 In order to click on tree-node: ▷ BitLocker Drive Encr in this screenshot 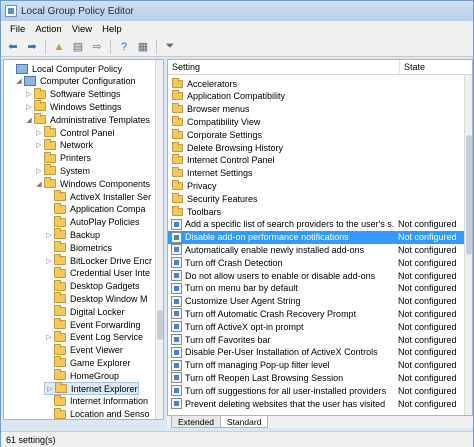, I will do `click(98, 260)`.